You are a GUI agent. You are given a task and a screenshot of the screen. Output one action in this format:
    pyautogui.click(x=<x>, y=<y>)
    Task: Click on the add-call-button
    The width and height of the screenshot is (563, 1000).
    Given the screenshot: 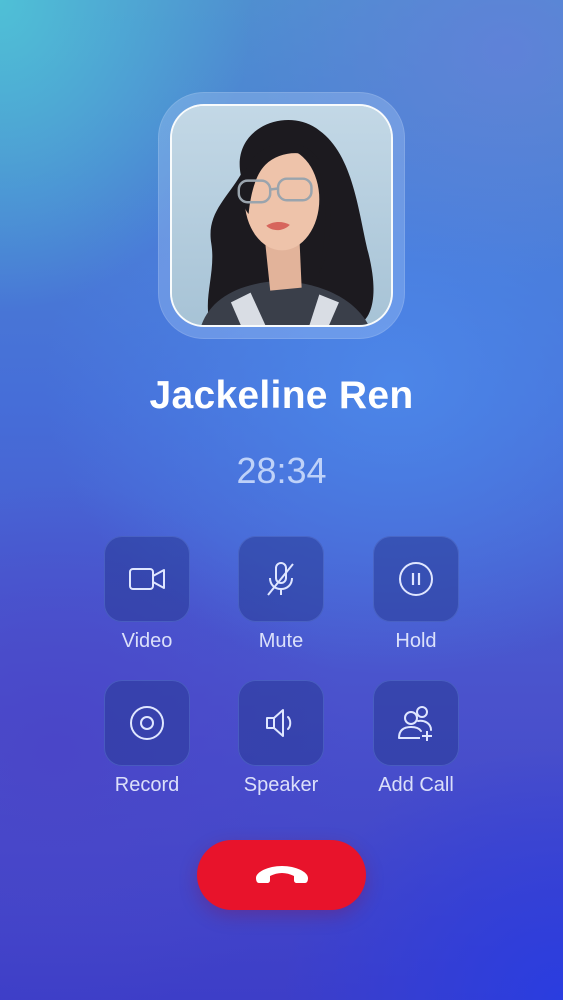 What is the action you would take?
    pyautogui.click(x=416, y=723)
    